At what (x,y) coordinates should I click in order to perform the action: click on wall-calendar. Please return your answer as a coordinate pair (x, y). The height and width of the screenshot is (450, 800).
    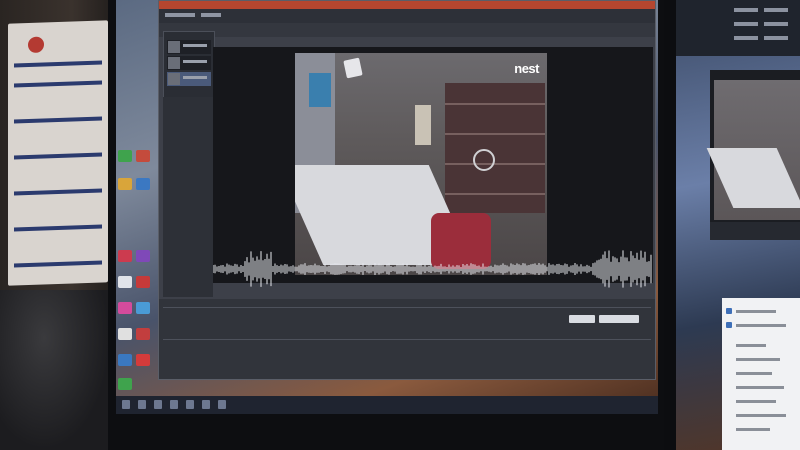
    Looking at the image, I should click on (58, 153).